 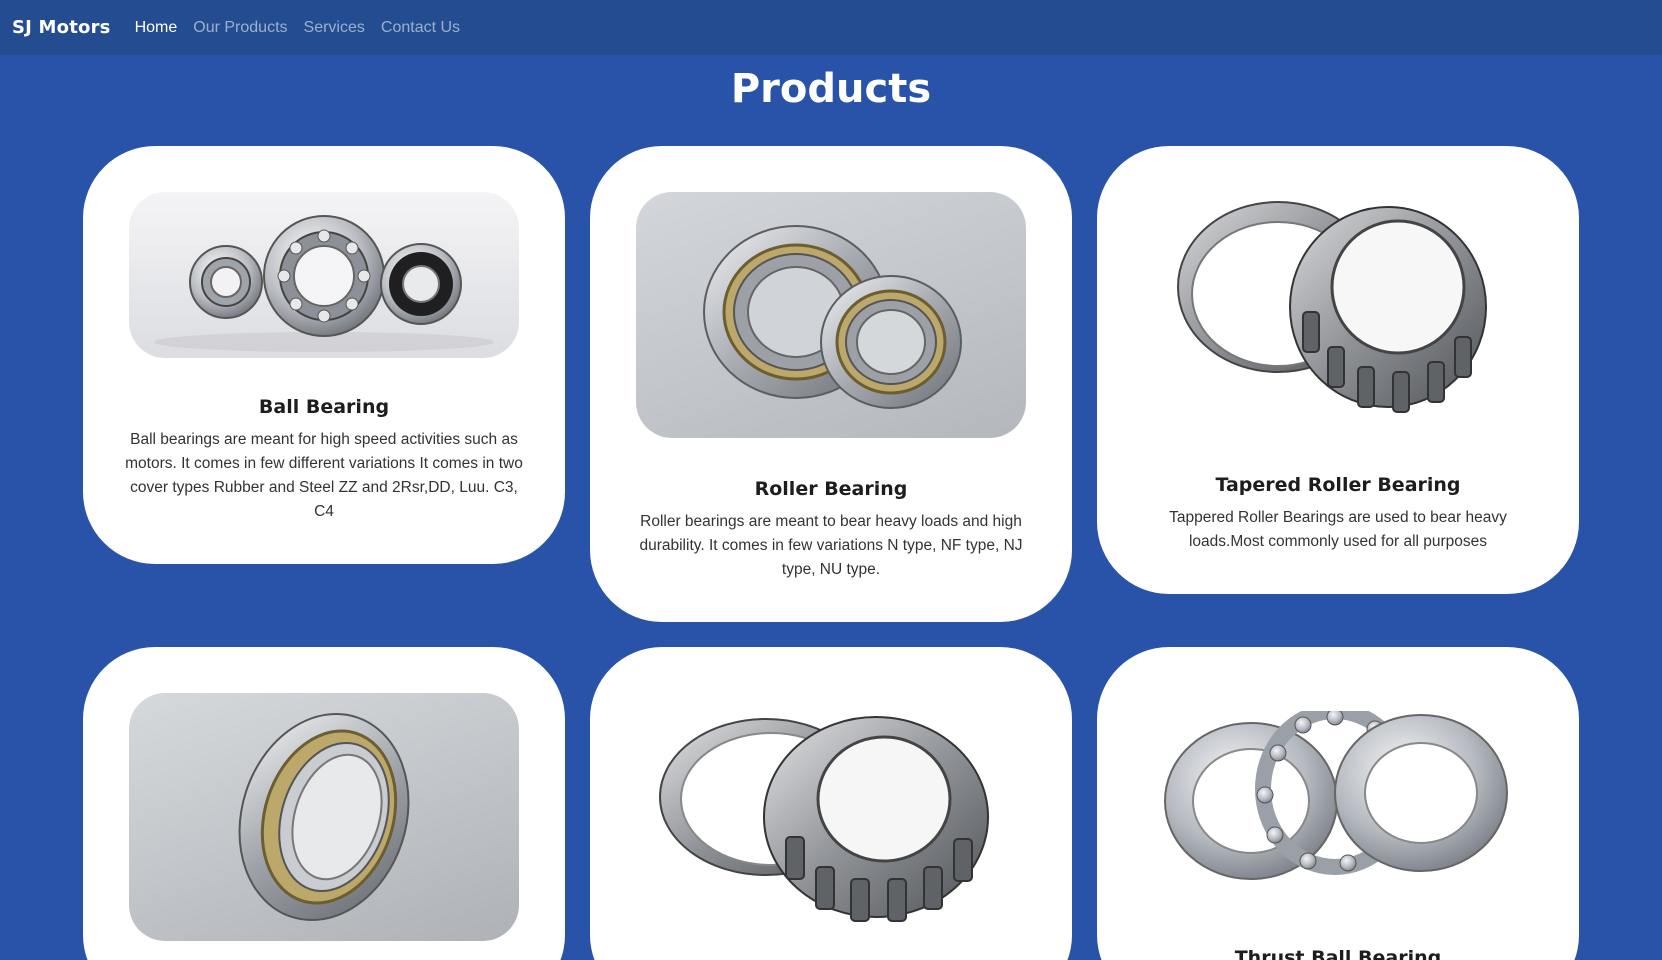 I want to click on brand-logo: SJ Motors, so click(x=61, y=27).